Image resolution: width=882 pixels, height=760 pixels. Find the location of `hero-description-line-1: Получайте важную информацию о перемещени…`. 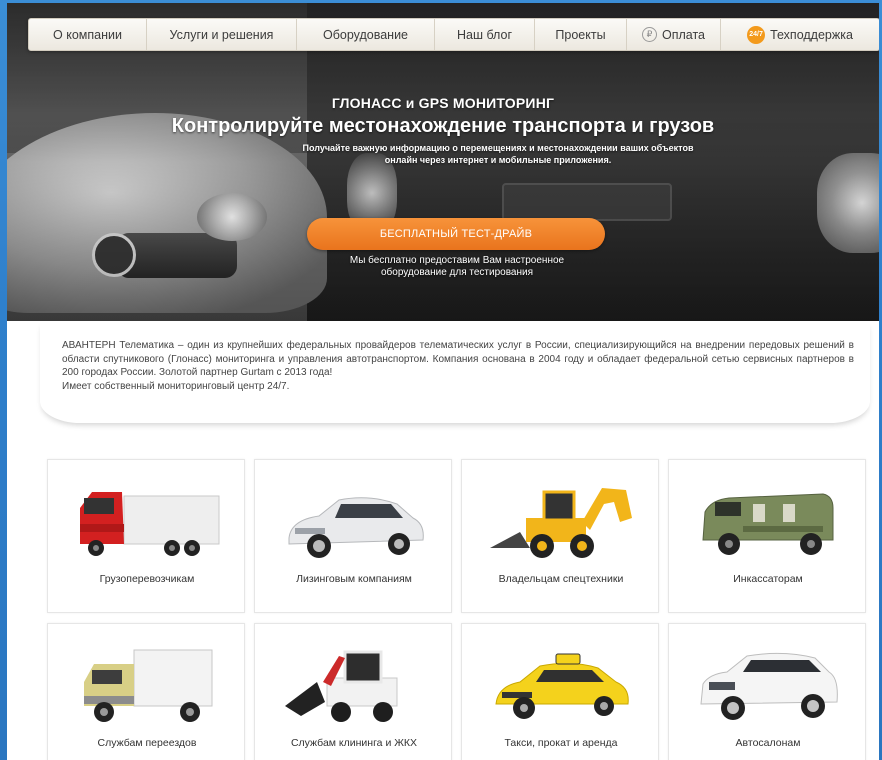

hero-description-line-1: Получайте важную информацию о перемещени… is located at coordinates (498, 148).